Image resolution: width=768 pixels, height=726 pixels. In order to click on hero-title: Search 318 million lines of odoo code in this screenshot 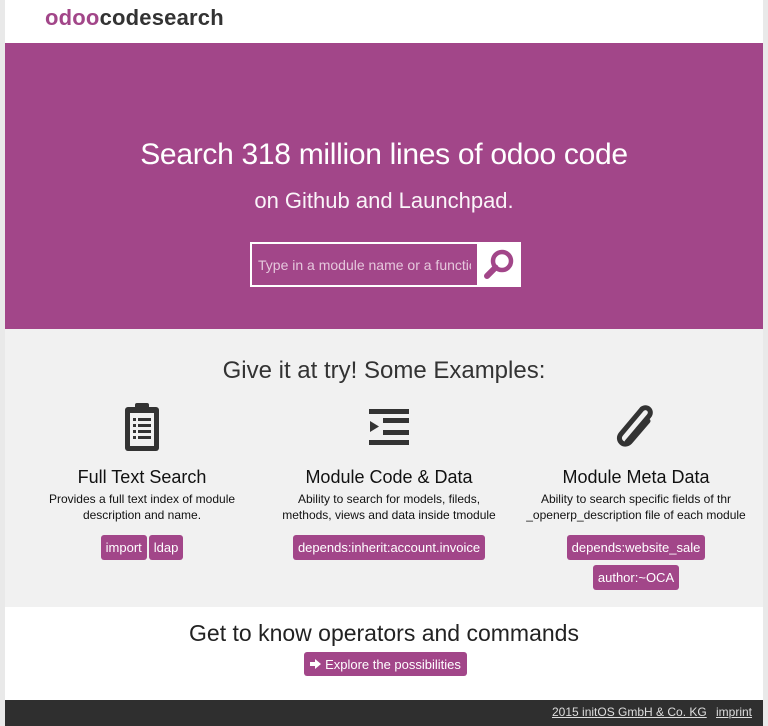, I will do `click(384, 154)`.